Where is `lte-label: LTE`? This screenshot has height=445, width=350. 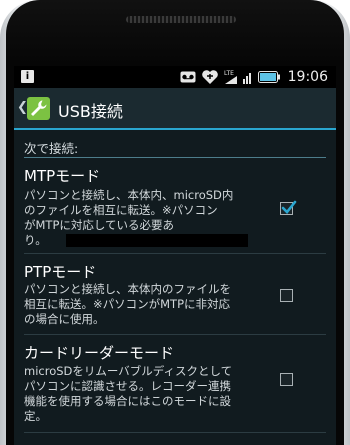
lte-label: LTE is located at coordinates (229, 73).